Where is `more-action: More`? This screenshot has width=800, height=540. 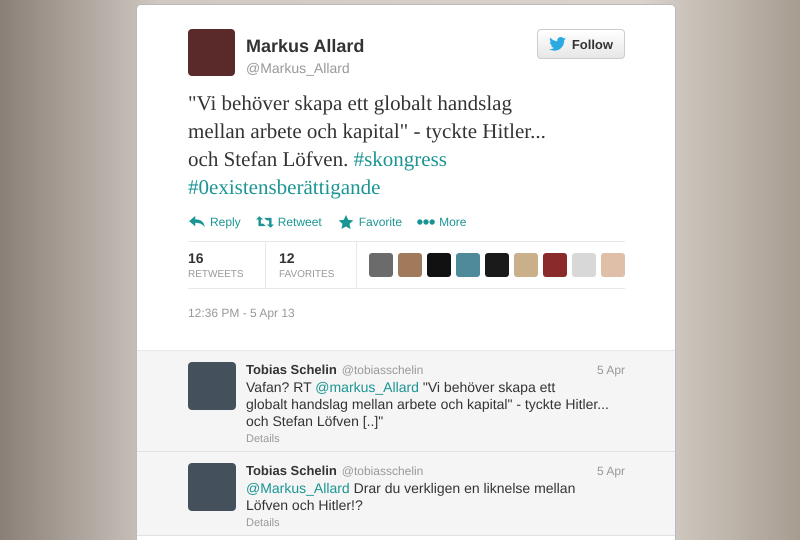
more-action: More is located at coordinates (441, 222).